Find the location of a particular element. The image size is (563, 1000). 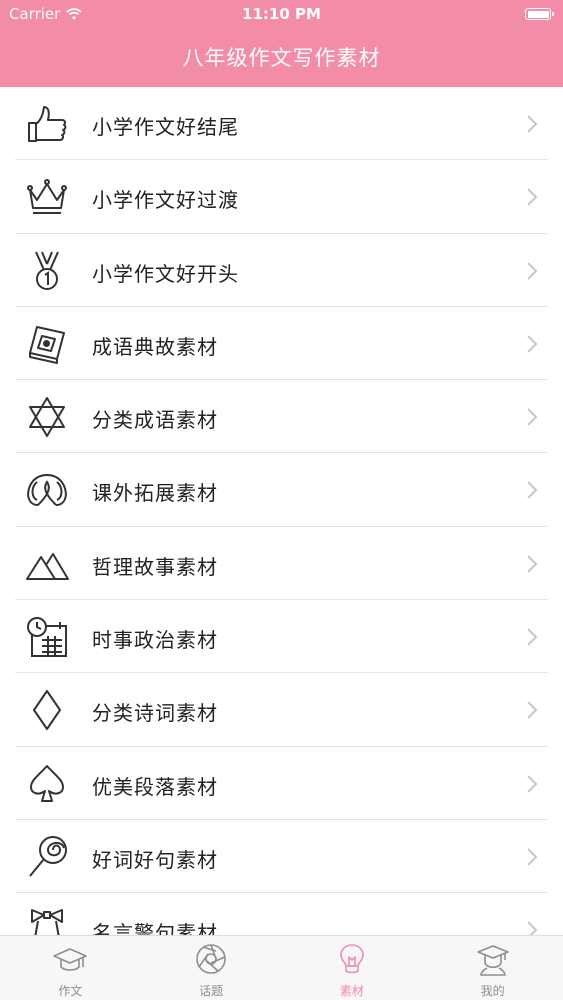

tab-mine: 我的 is located at coordinates (492, 968).